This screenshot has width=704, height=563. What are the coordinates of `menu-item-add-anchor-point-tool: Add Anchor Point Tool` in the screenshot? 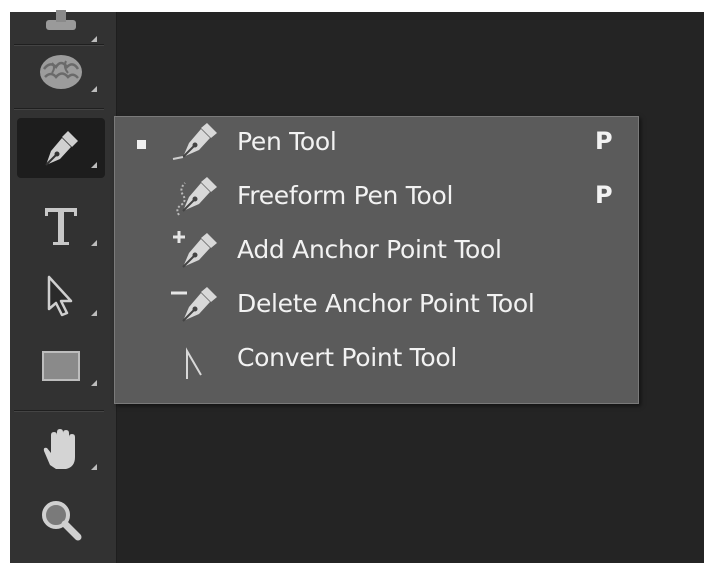 It's located at (376, 252).